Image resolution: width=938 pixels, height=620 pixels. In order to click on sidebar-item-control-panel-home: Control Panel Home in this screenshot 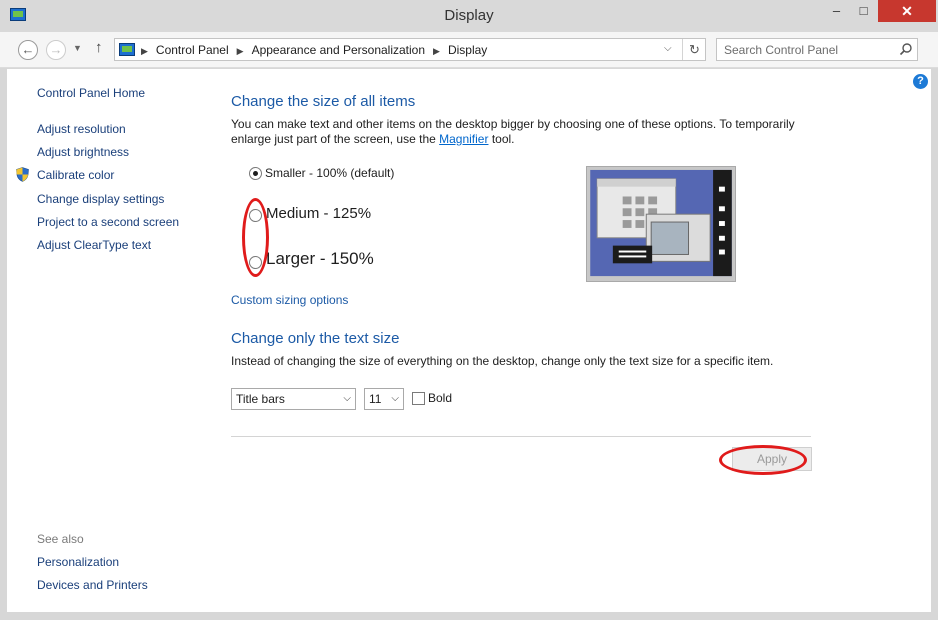, I will do `click(91, 93)`.